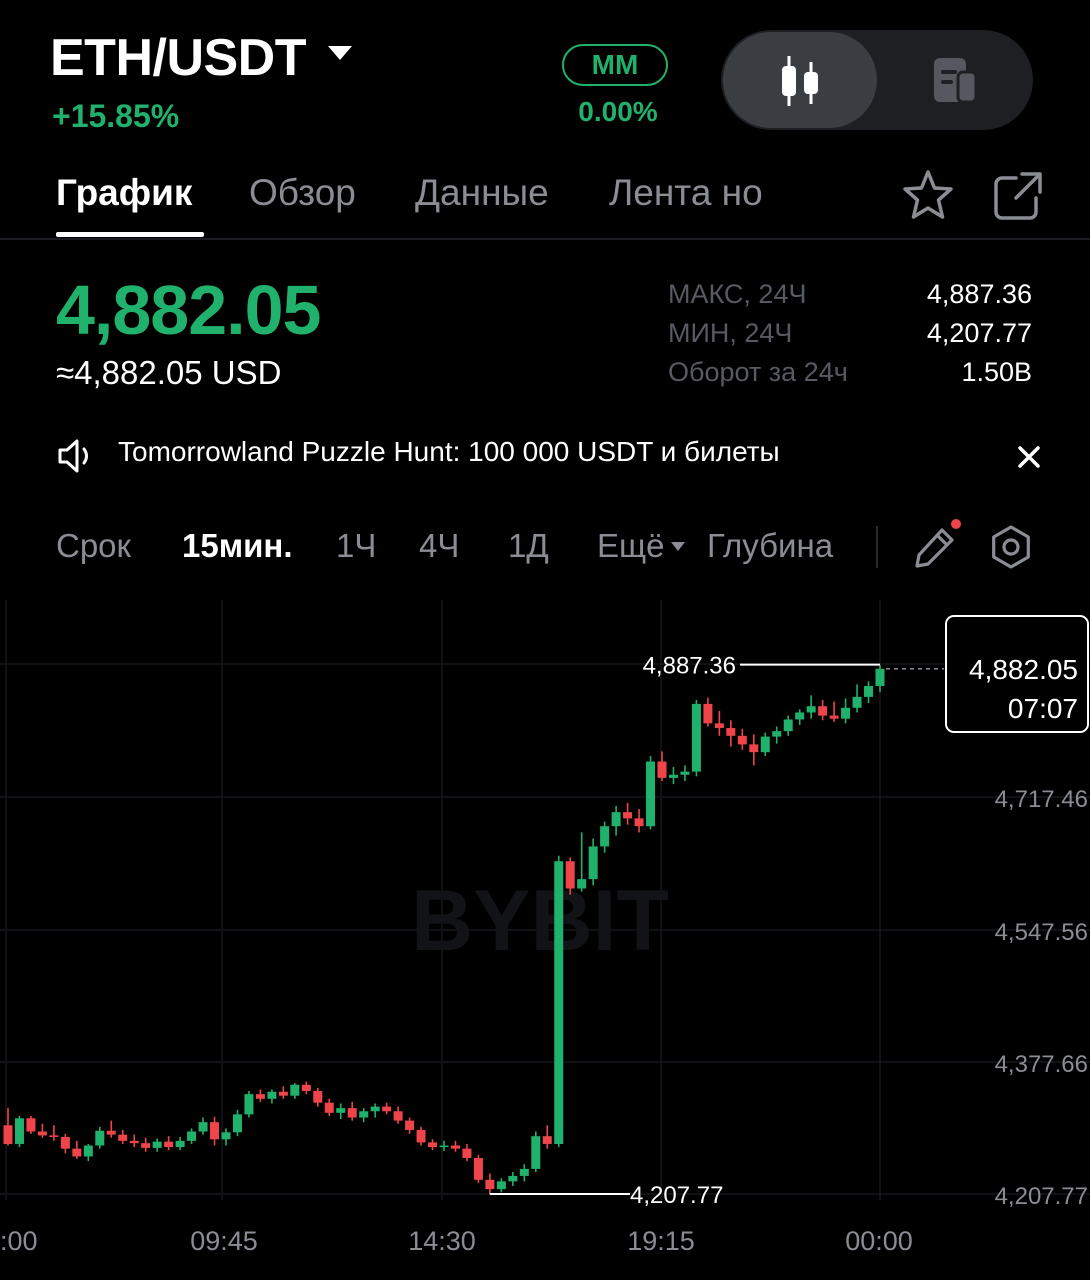 The image size is (1090, 1280). Describe the element at coordinates (188, 310) in the screenshot. I see `last-price: 4,882.05` at that location.